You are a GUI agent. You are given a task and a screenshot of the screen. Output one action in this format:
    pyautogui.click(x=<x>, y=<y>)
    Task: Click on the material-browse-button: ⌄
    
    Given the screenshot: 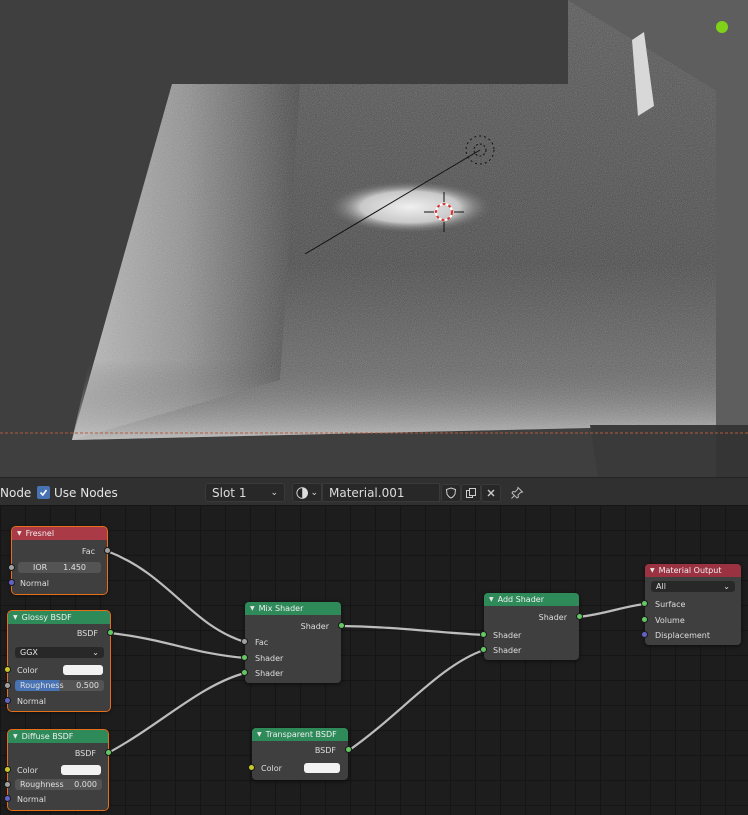 What is the action you would take?
    pyautogui.click(x=307, y=492)
    